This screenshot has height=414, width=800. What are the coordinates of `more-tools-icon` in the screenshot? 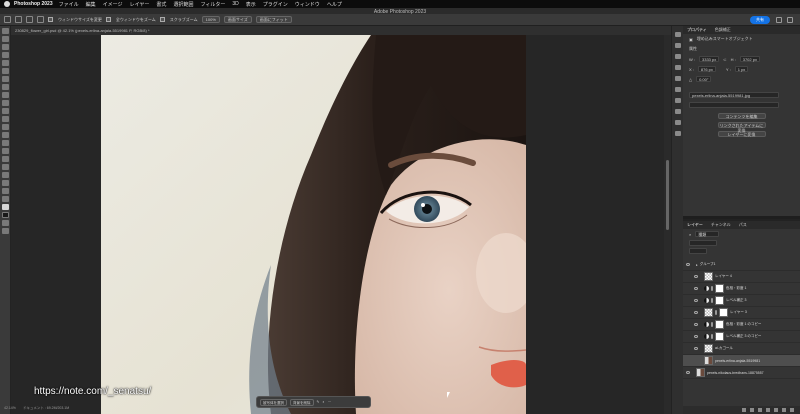 It's located at (5, 199).